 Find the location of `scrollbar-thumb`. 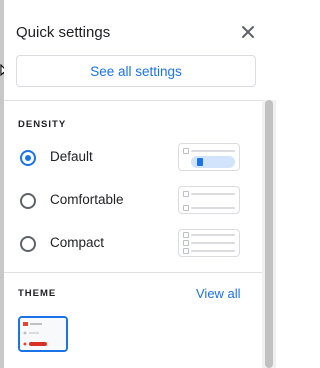

scrollbar-thumb is located at coordinates (269, 234).